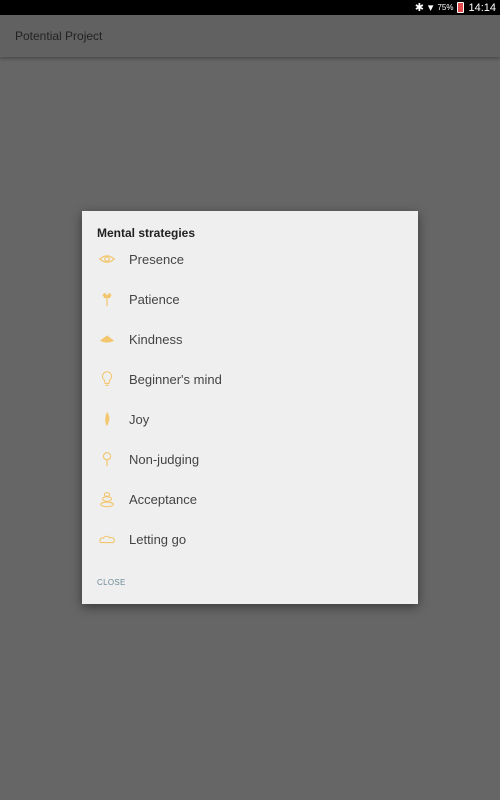 This screenshot has width=500, height=800. I want to click on battery-charging-icon, so click(461, 7).